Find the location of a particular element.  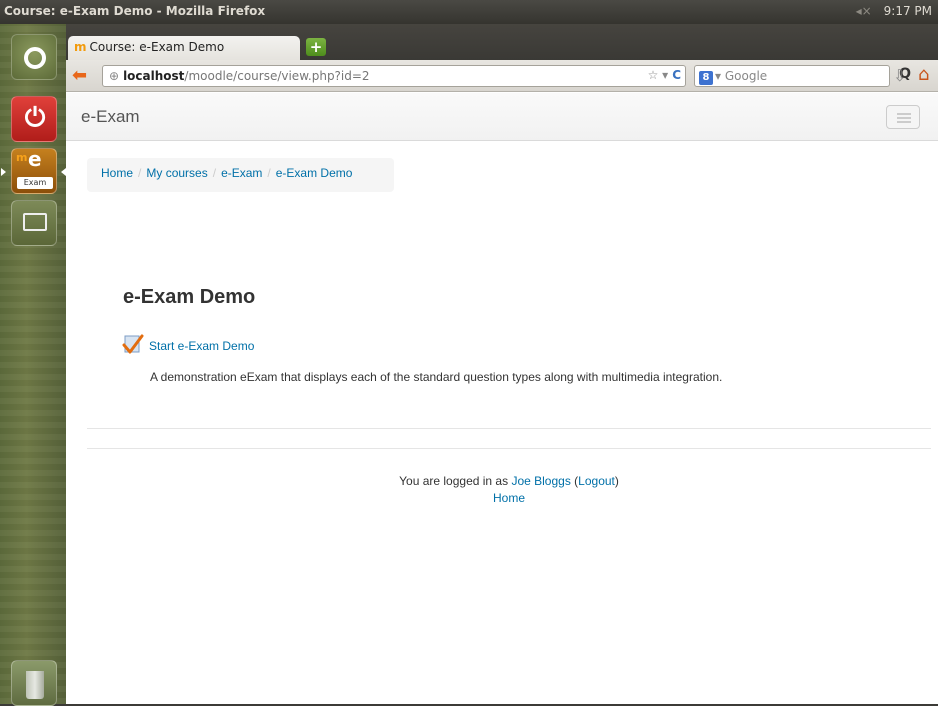

breadcrumb-e-exam-demo: e-Exam Demo is located at coordinates (314, 173).